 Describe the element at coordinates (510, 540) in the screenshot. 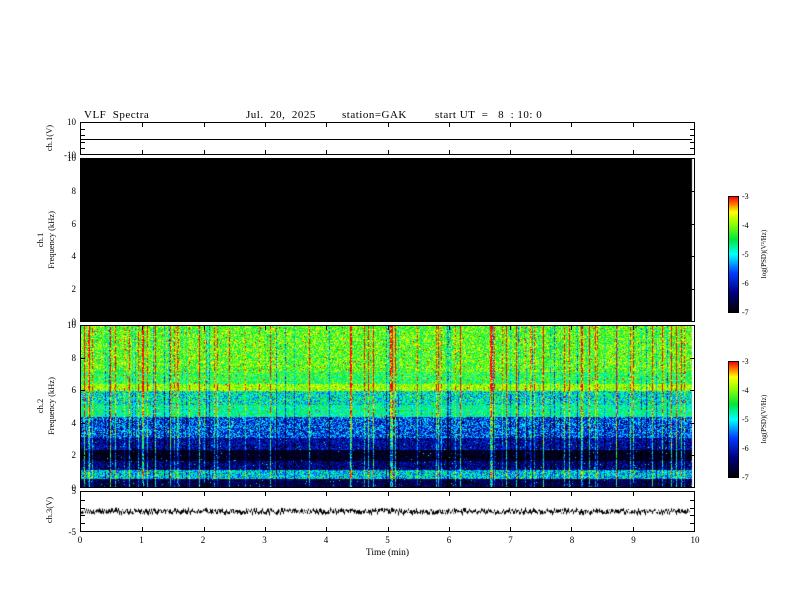

I see `x-tick-label: 7` at that location.